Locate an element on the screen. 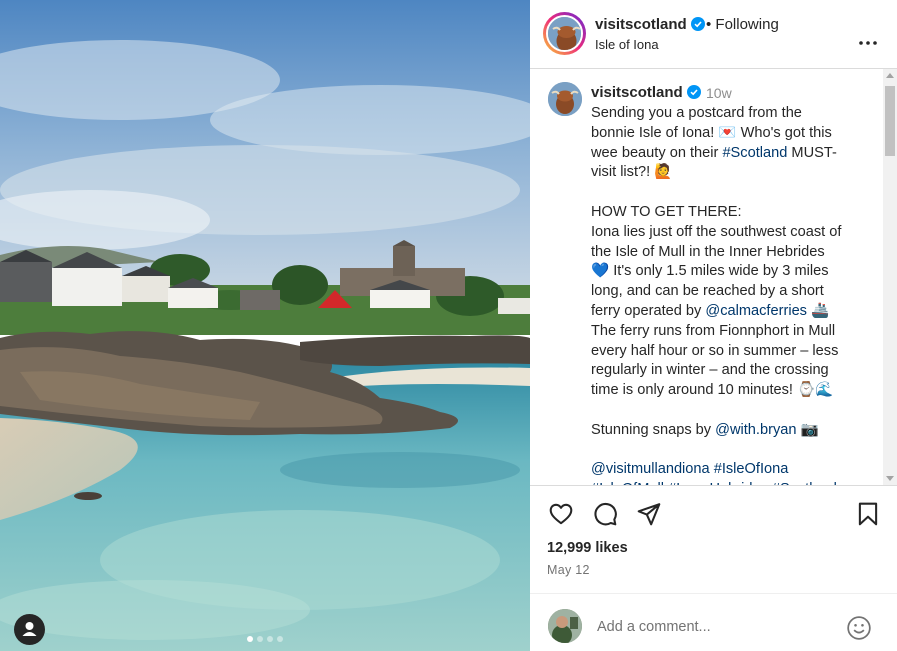 The height and width of the screenshot is (651, 897). post-time-ago: 10w is located at coordinates (719, 93).